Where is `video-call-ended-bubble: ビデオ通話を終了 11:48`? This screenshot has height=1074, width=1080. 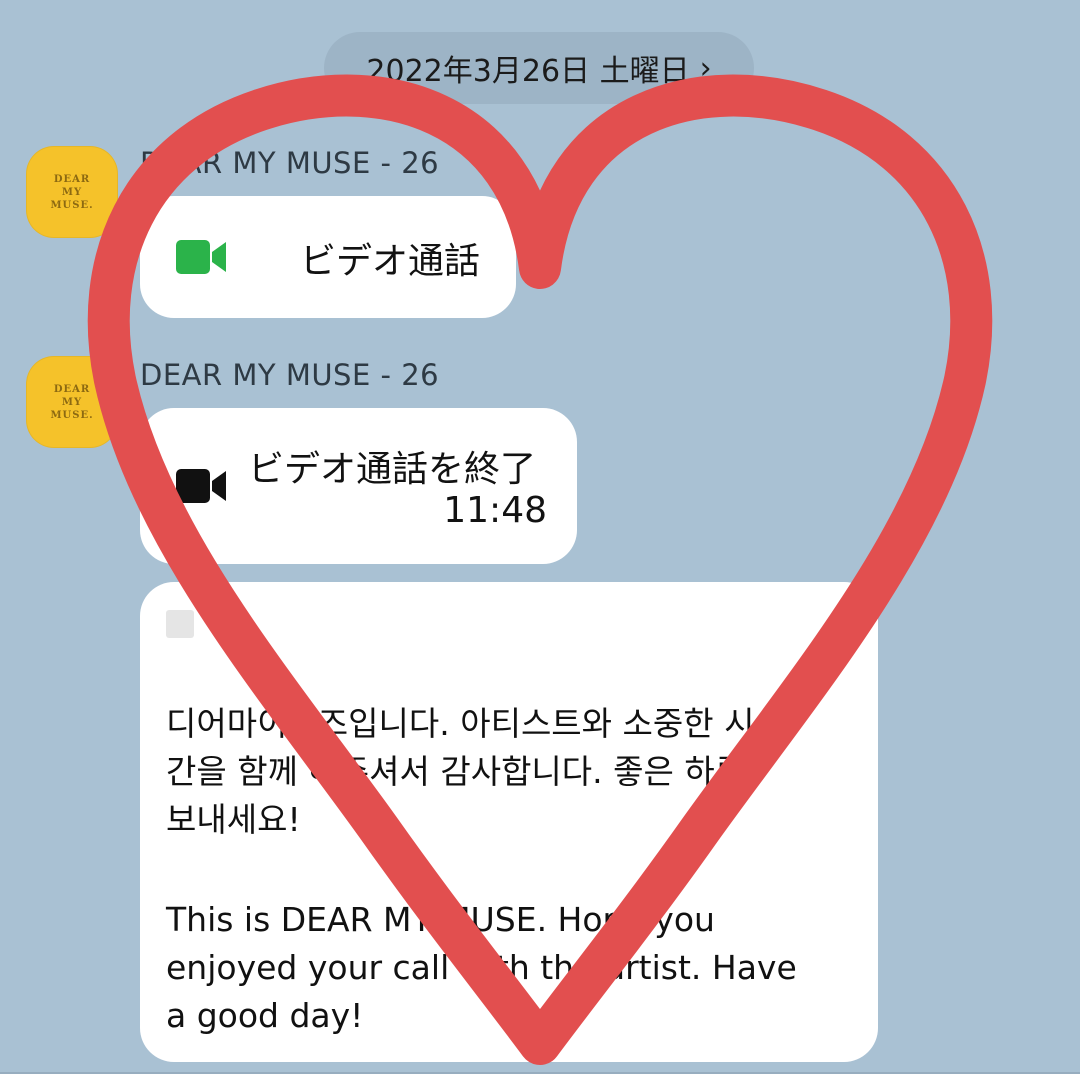
video-call-ended-bubble: ビデオ通話を終了 11:48 is located at coordinates (358, 486).